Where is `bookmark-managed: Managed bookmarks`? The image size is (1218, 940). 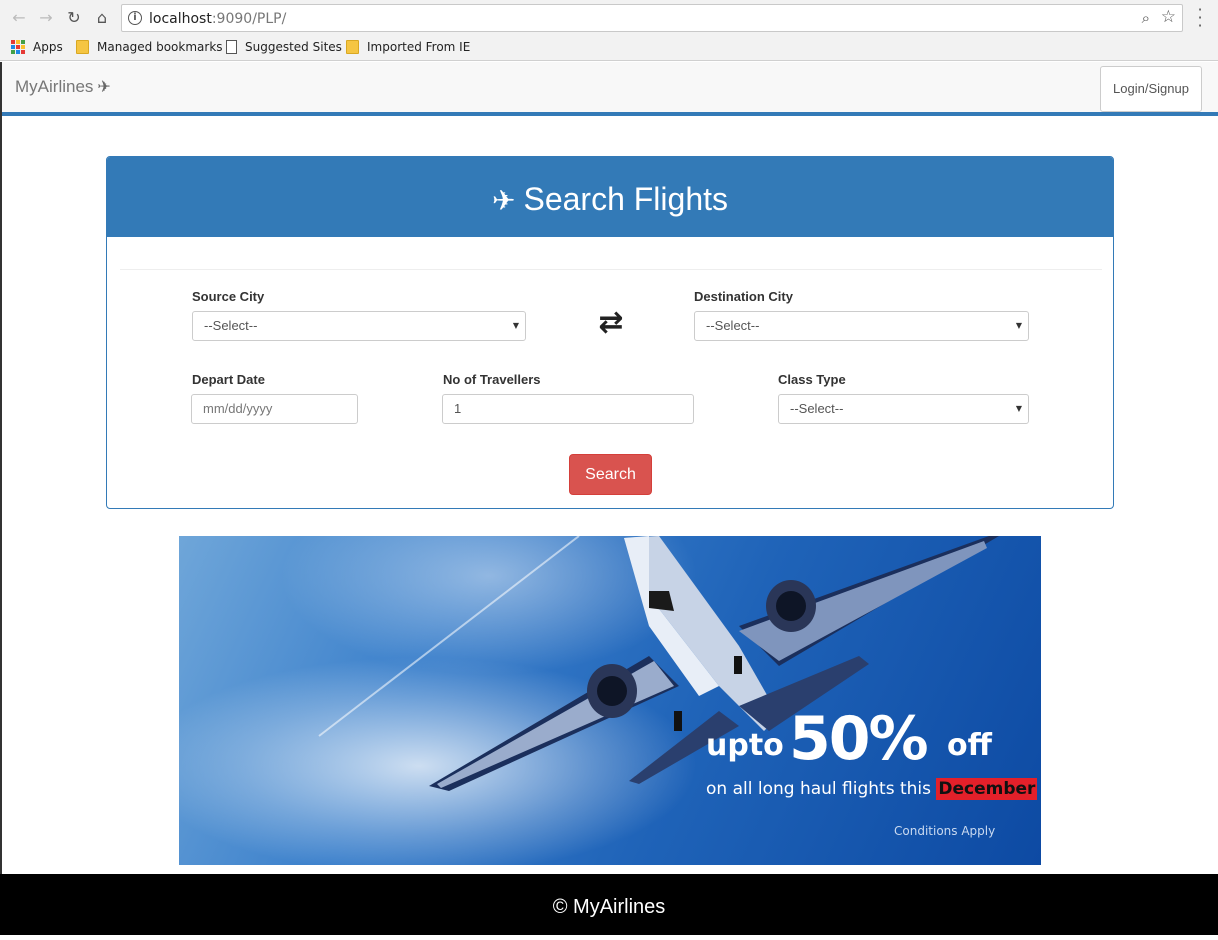
bookmark-managed: Managed bookmarks is located at coordinates (149, 48).